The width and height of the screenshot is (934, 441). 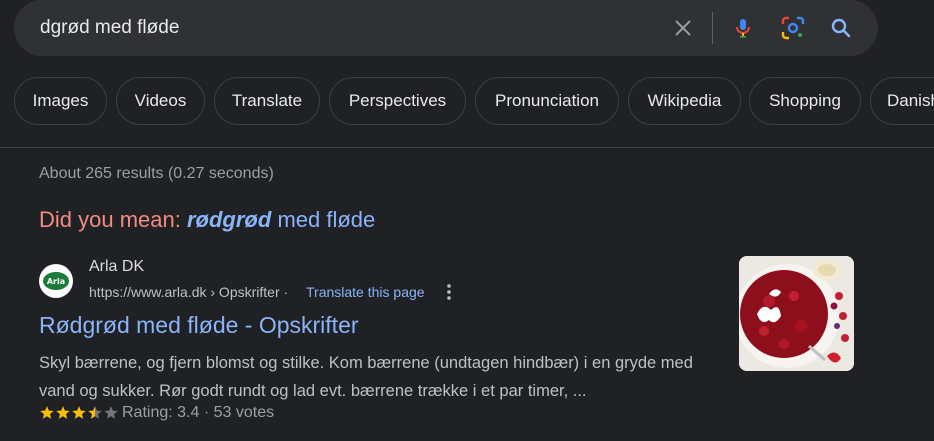 What do you see at coordinates (229, 219) in the screenshot?
I see `did-you-mean-corrected-word: rødgrød` at bounding box center [229, 219].